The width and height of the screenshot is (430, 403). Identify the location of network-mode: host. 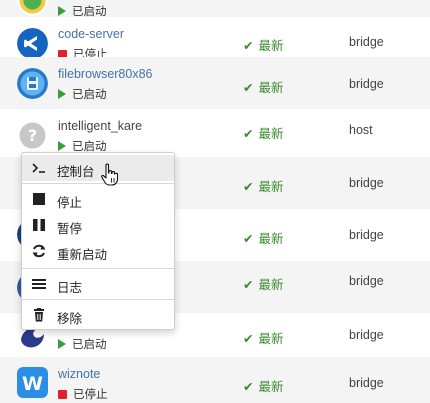
(361, 130).